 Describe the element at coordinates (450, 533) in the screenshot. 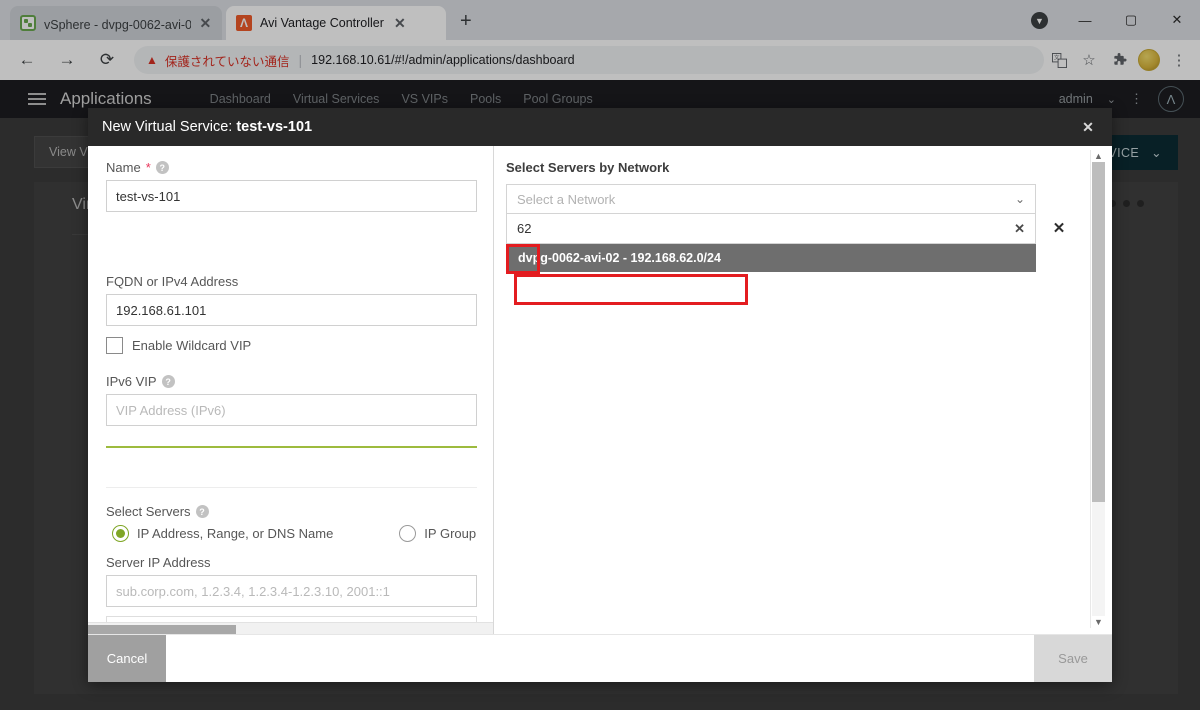

I see `radio-label: IP Group` at that location.